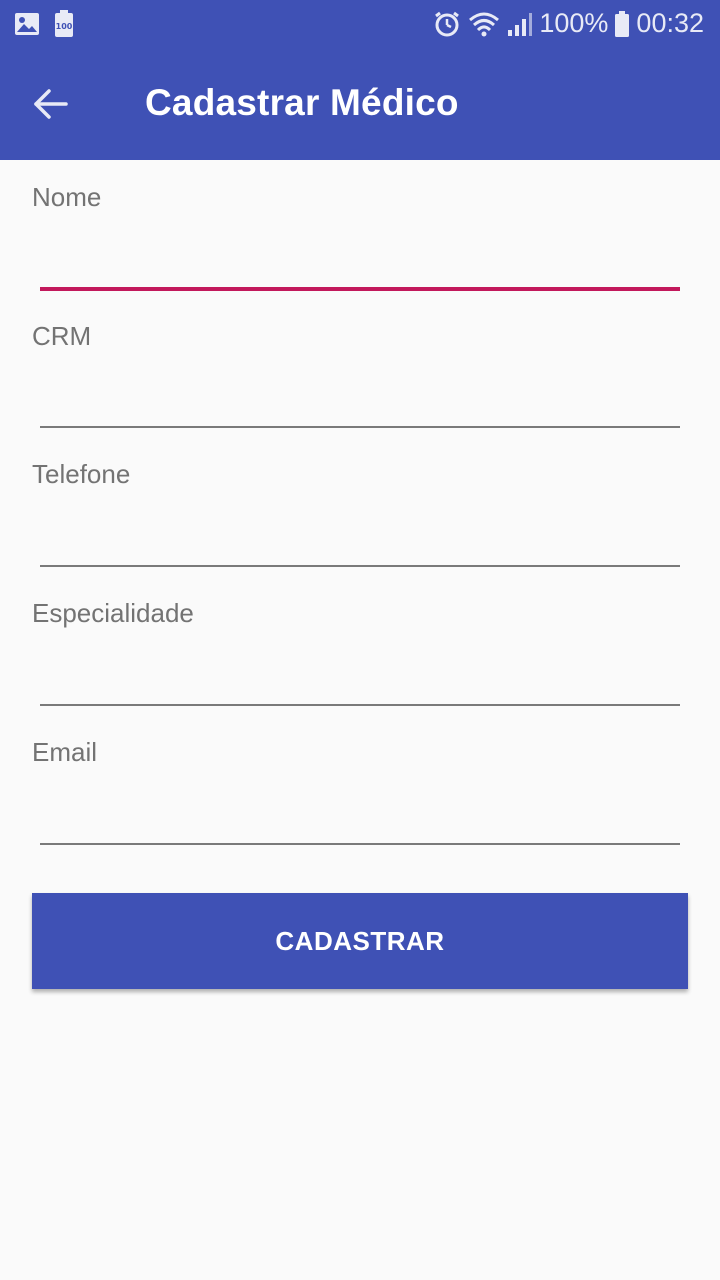 Image resolution: width=720 pixels, height=1280 pixels. I want to click on arrow-back-icon, so click(50, 106).